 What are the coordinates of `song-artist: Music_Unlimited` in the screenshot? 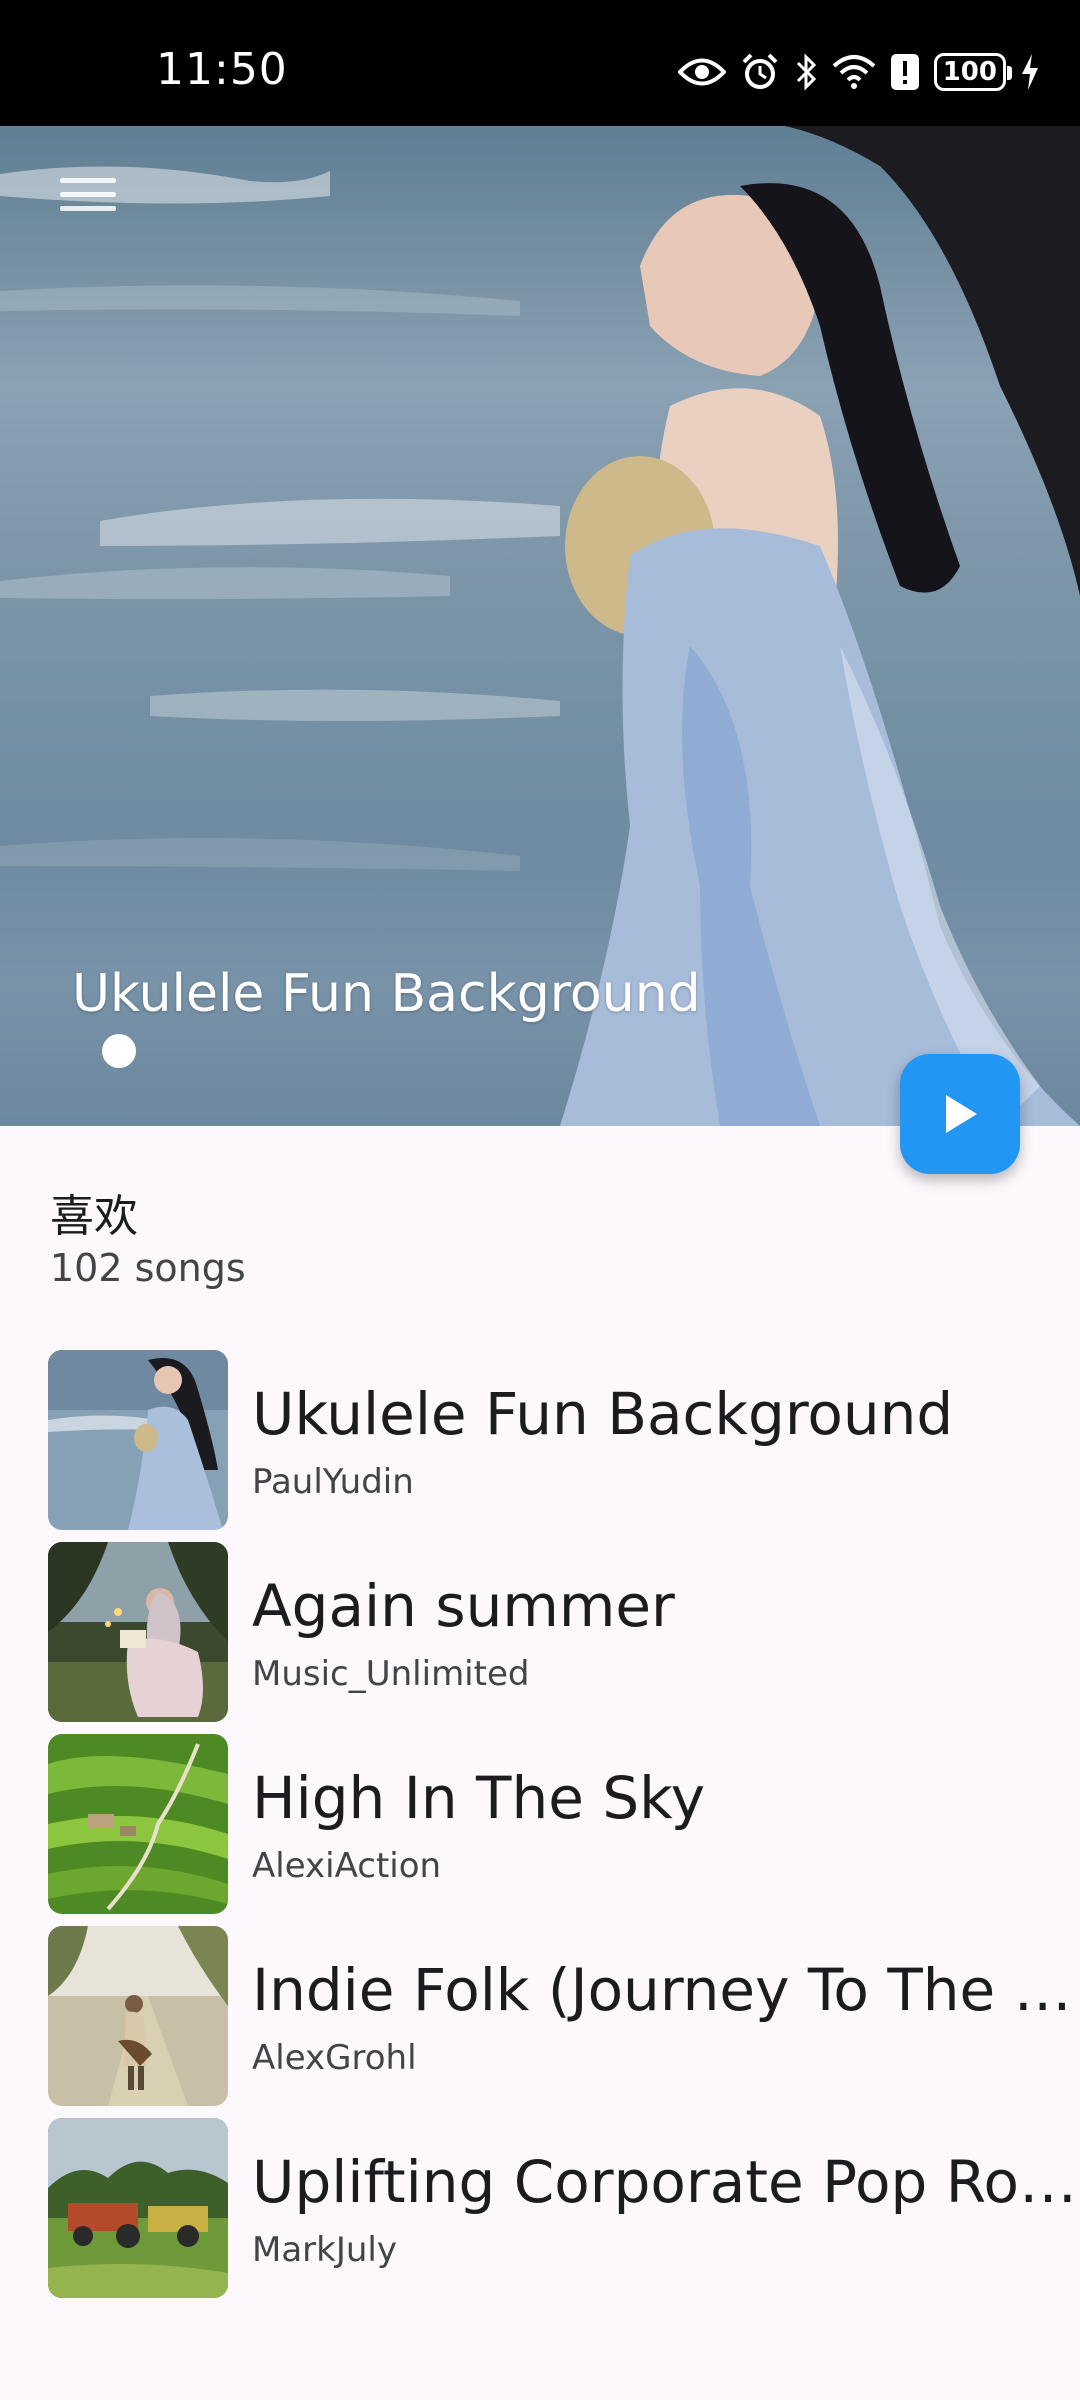 It's located at (391, 1674).